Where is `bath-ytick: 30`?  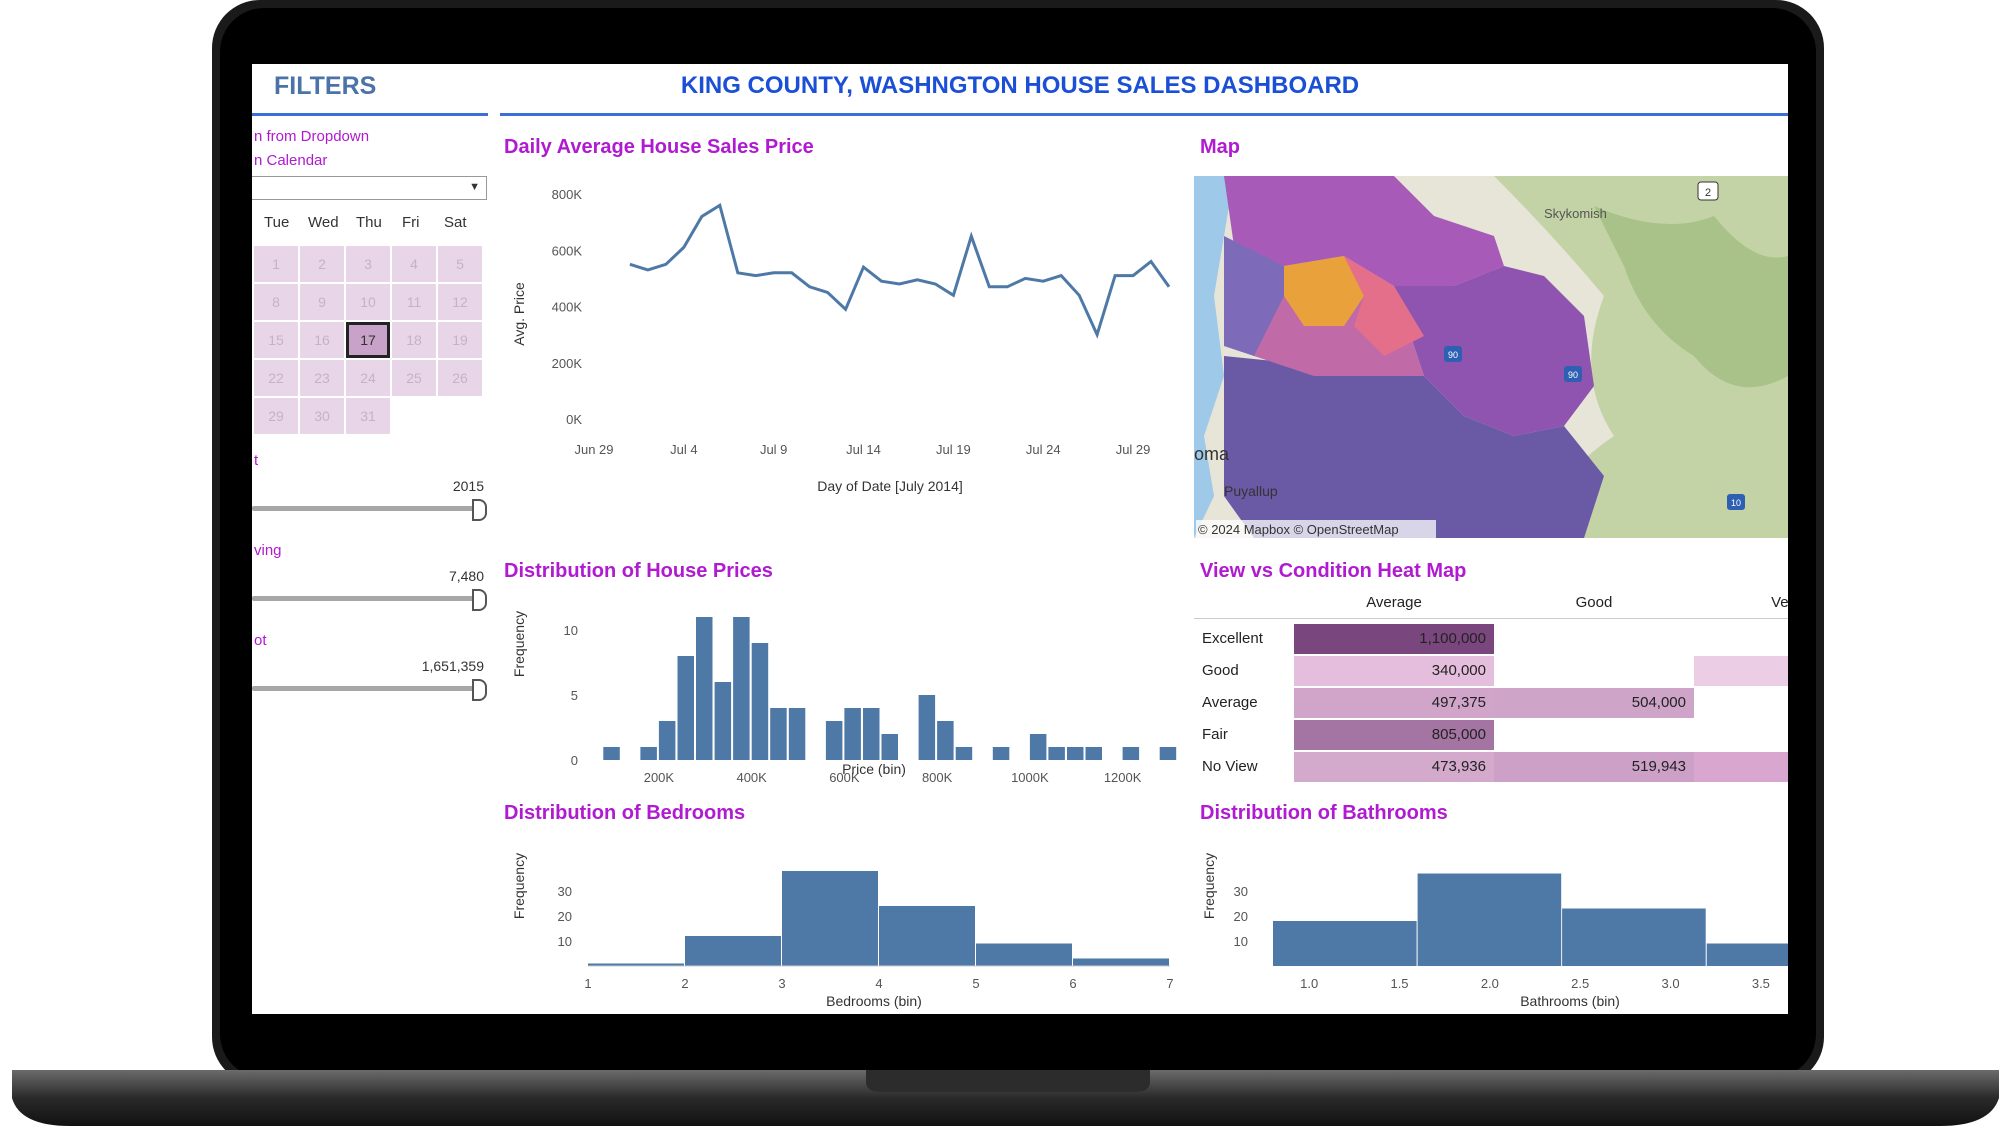
bath-ytick: 30 is located at coordinates (1241, 891).